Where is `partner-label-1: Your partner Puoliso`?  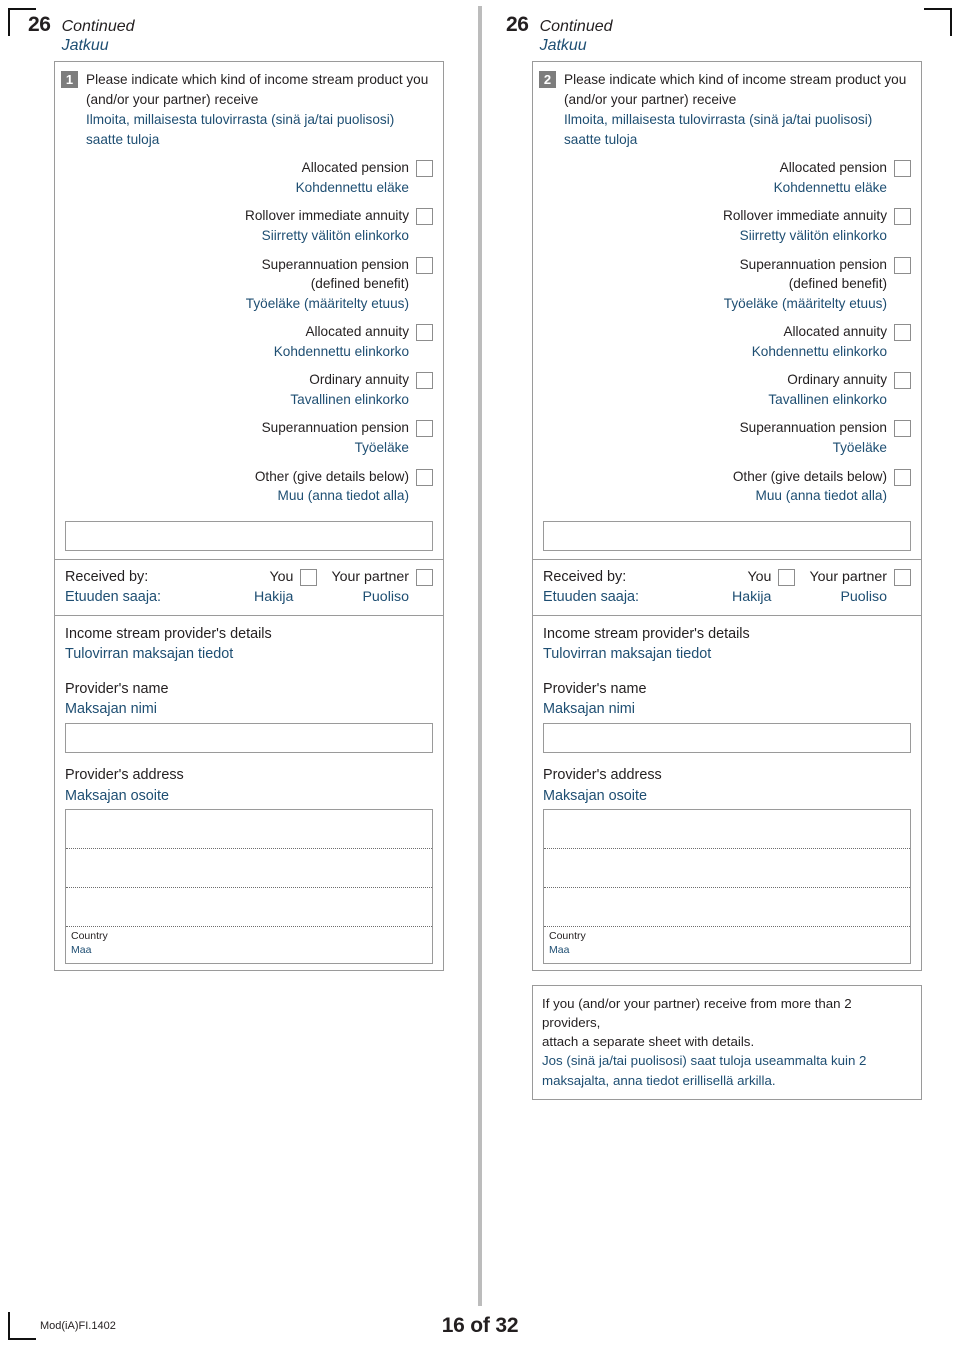
partner-label-1: Your partner Puoliso is located at coordinates (370, 587).